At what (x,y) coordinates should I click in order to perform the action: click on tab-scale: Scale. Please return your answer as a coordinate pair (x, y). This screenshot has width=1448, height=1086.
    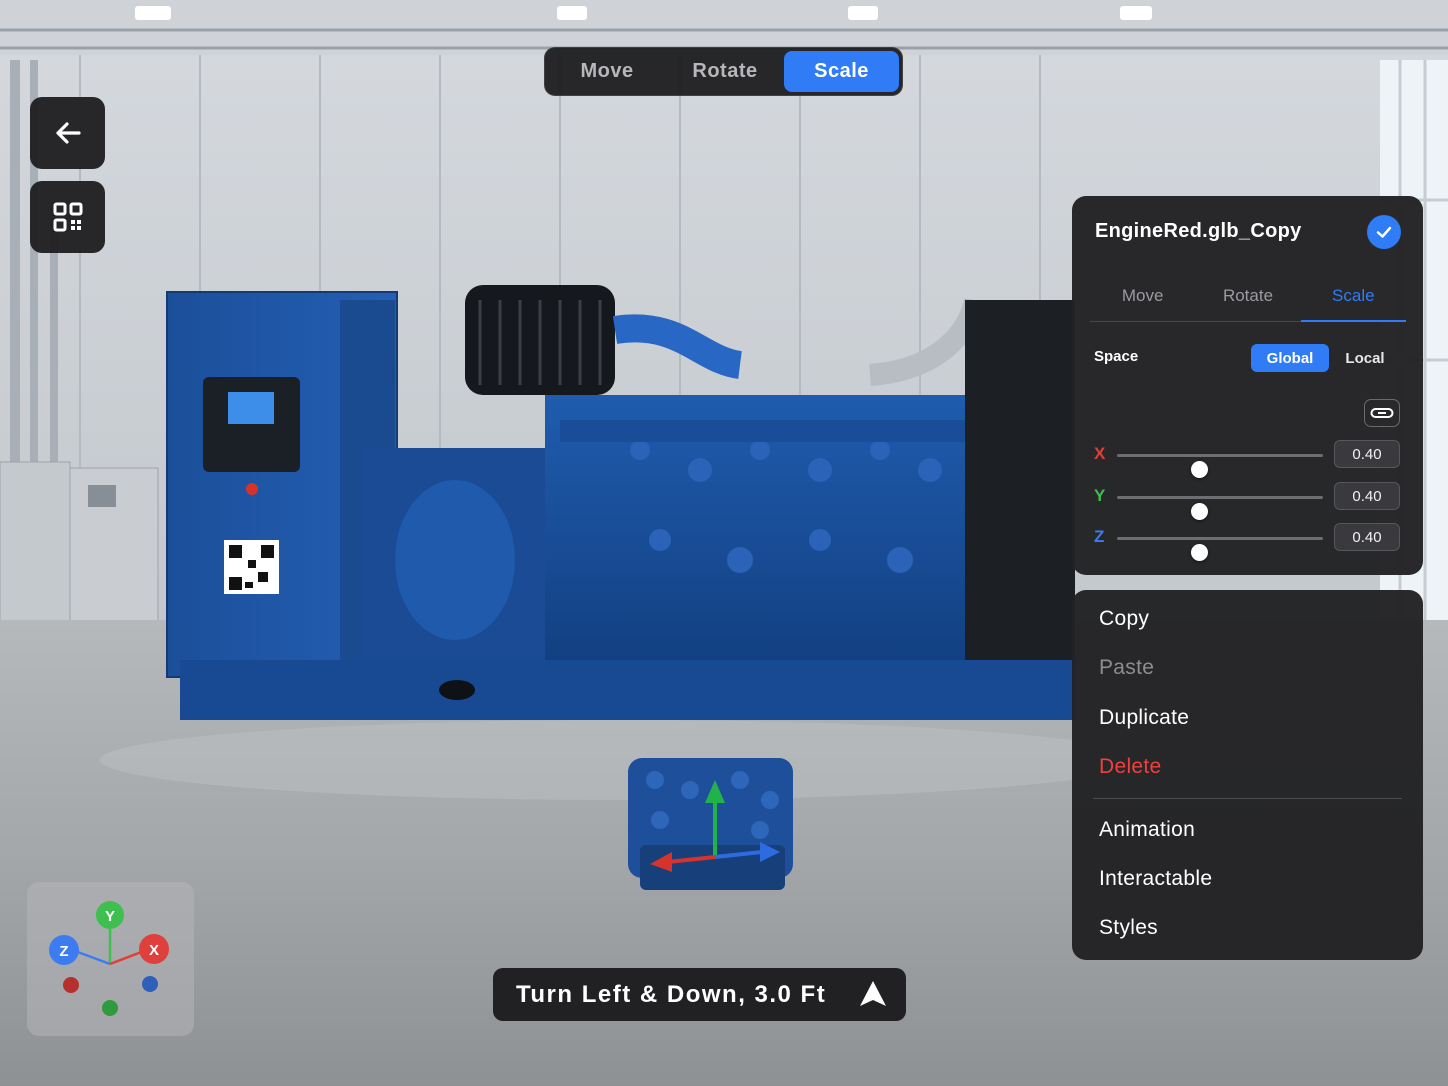
    Looking at the image, I should click on (1353, 296).